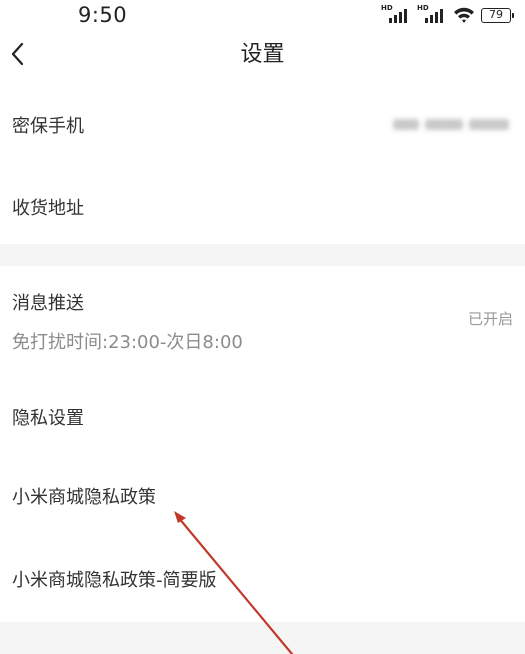 This screenshot has height=654, width=525. Describe the element at coordinates (490, 319) in the screenshot. I see `push-status-text: 已开启` at that location.